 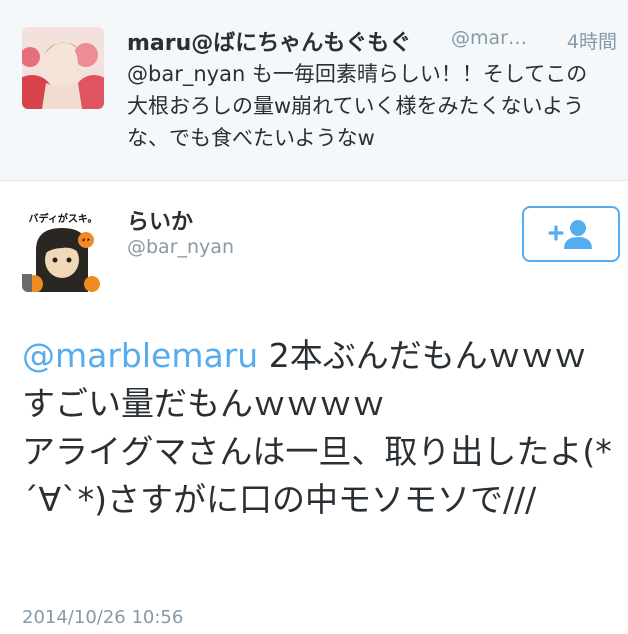 I want to click on main-display-name: らいか, so click(x=160, y=220).